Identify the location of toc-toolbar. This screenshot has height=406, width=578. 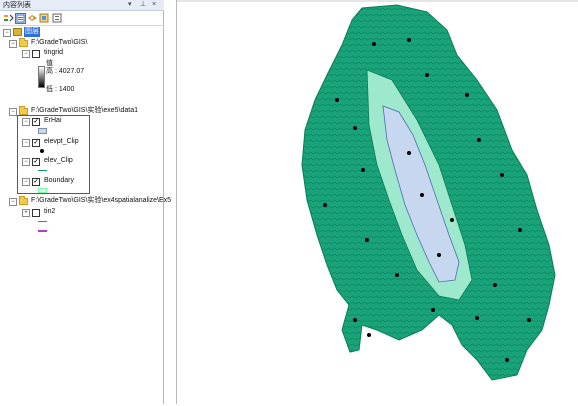
(82, 18).